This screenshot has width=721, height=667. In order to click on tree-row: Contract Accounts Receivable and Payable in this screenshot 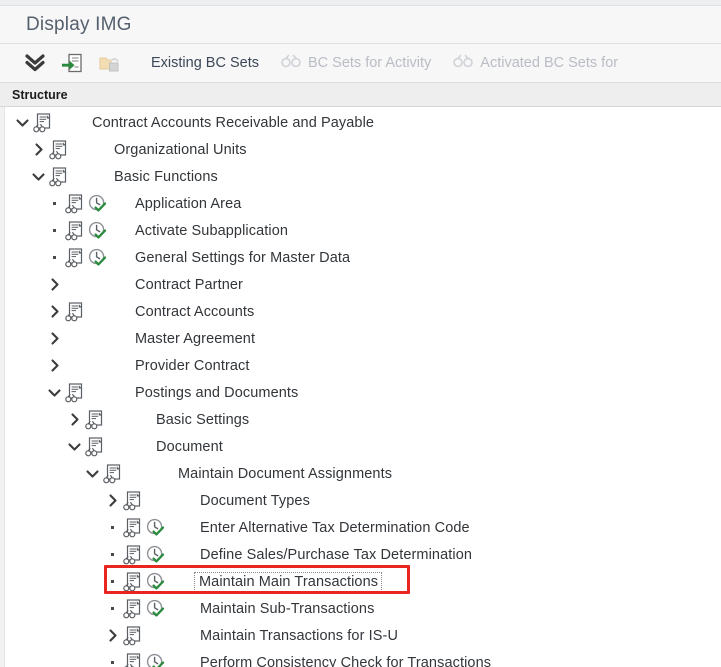, I will do `click(360, 122)`.